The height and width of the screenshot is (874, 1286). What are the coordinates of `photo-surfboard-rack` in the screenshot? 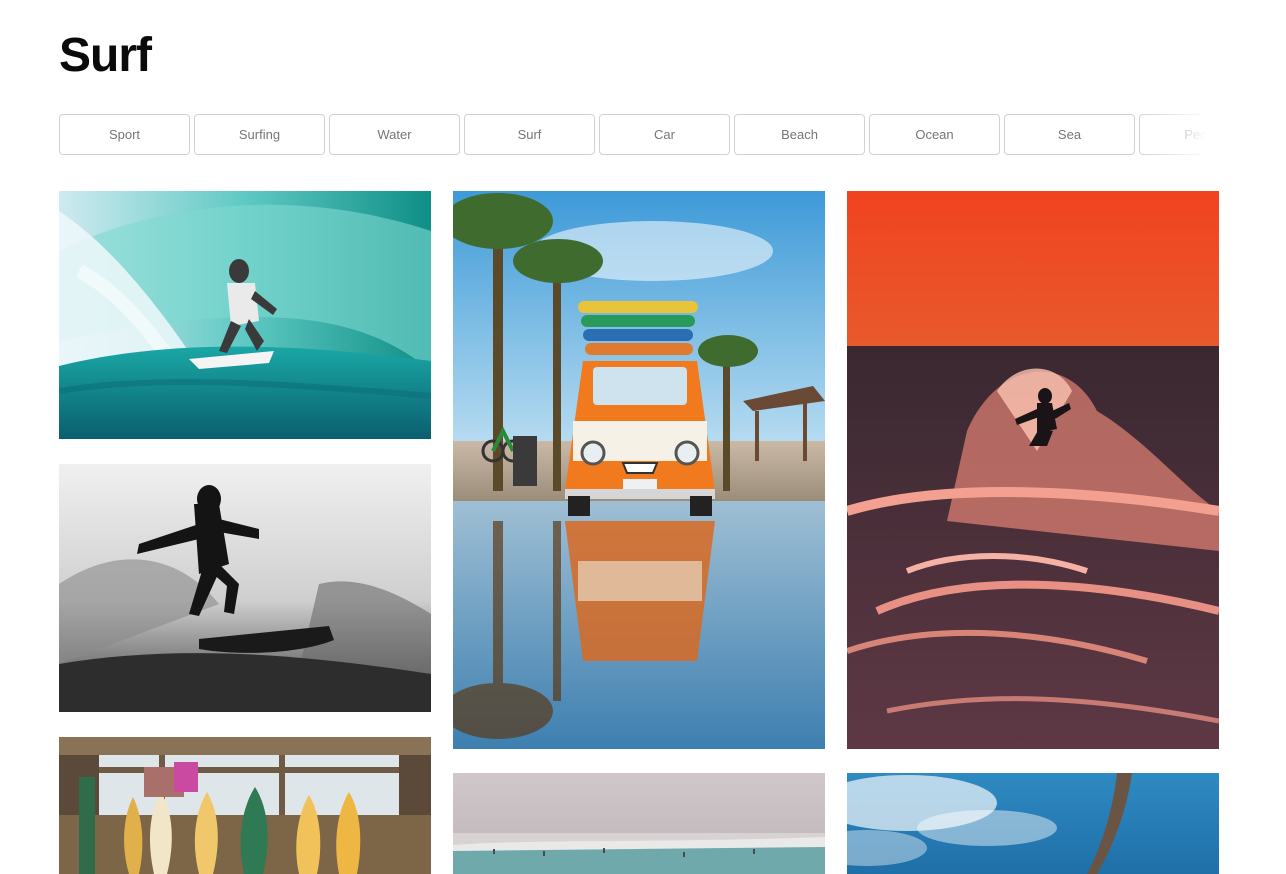 It's located at (245, 805).